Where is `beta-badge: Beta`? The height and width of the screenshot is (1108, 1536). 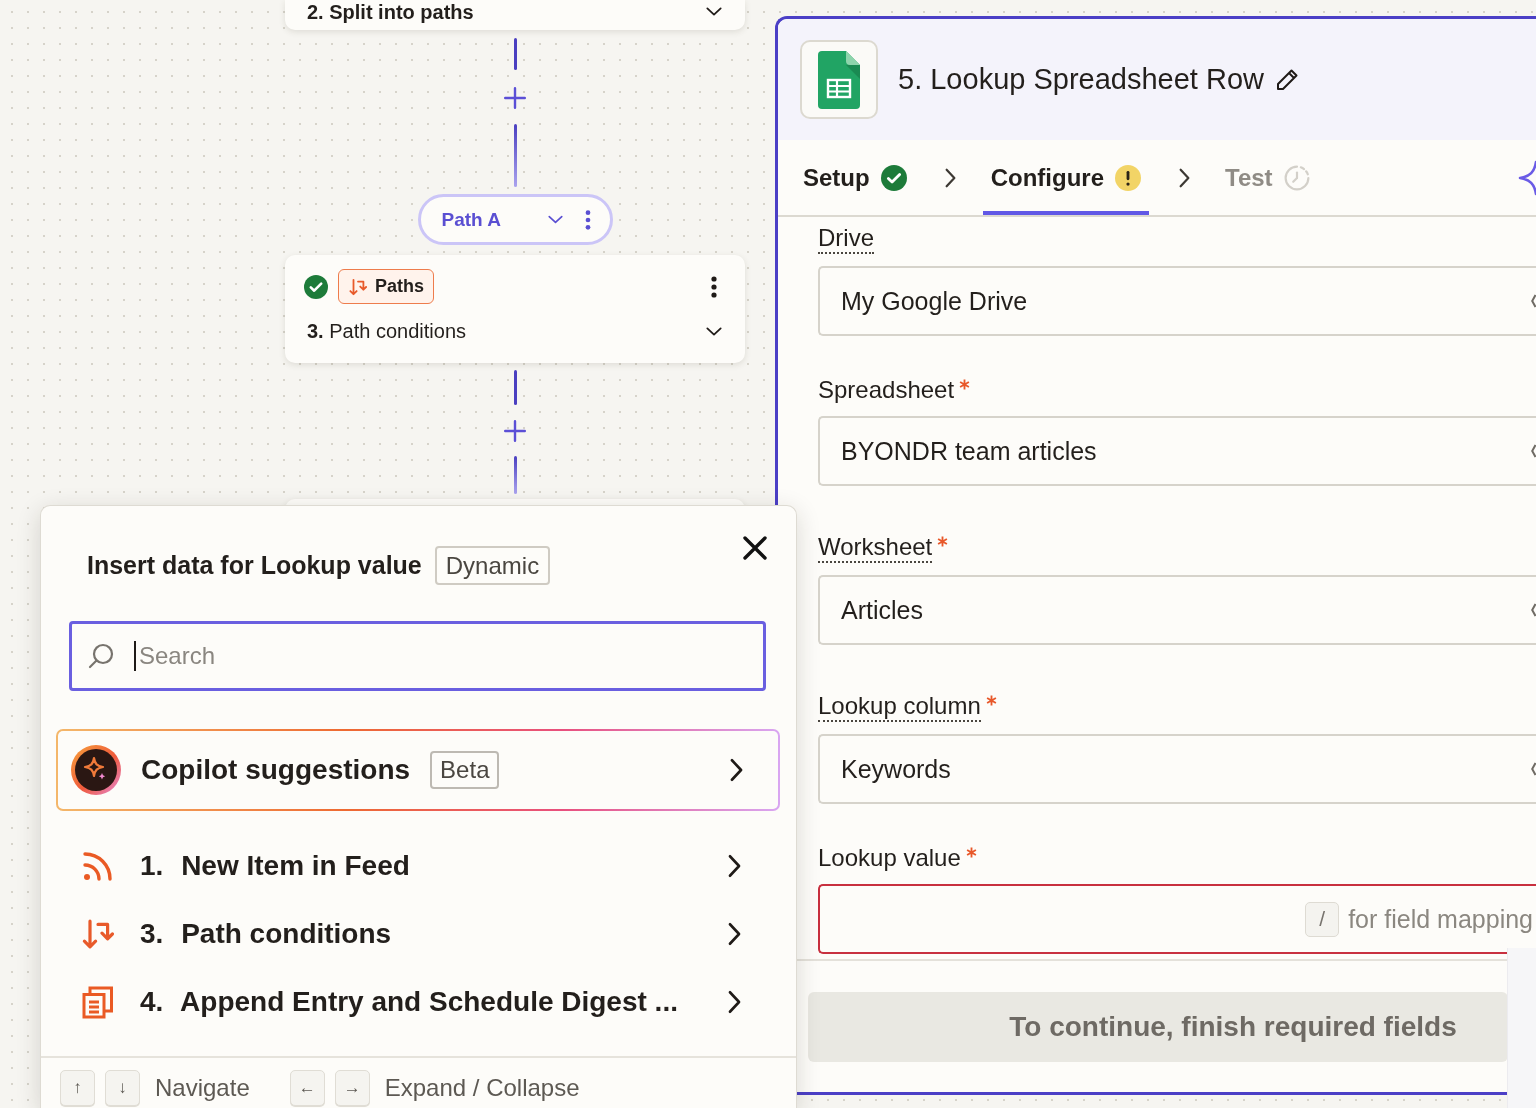
beta-badge: Beta is located at coordinates (465, 770).